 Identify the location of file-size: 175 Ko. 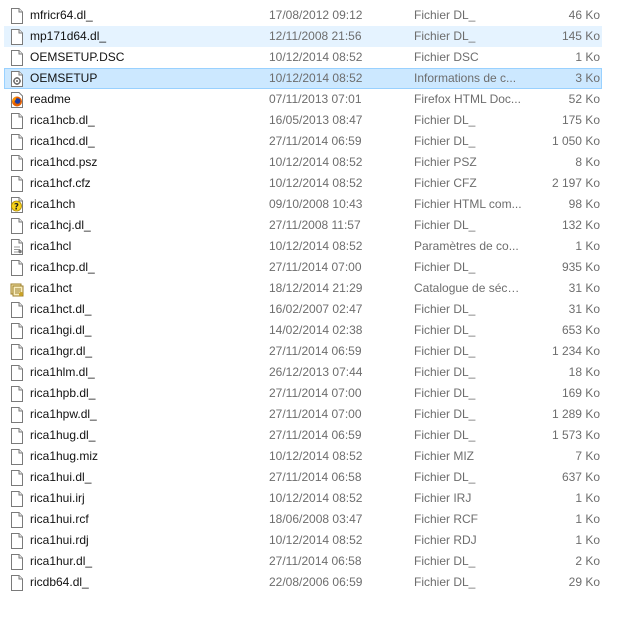
(580, 120).